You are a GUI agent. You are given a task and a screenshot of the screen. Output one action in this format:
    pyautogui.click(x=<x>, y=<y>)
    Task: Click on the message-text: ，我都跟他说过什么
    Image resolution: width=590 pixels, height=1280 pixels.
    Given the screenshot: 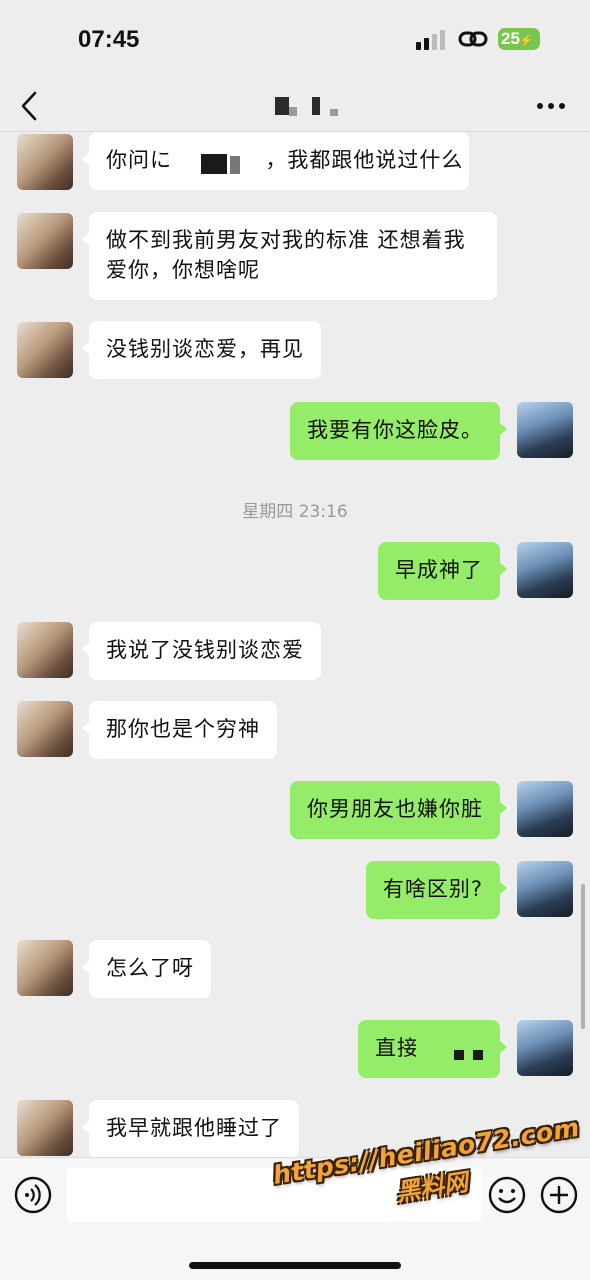 What is the action you would take?
    pyautogui.click(x=364, y=160)
    